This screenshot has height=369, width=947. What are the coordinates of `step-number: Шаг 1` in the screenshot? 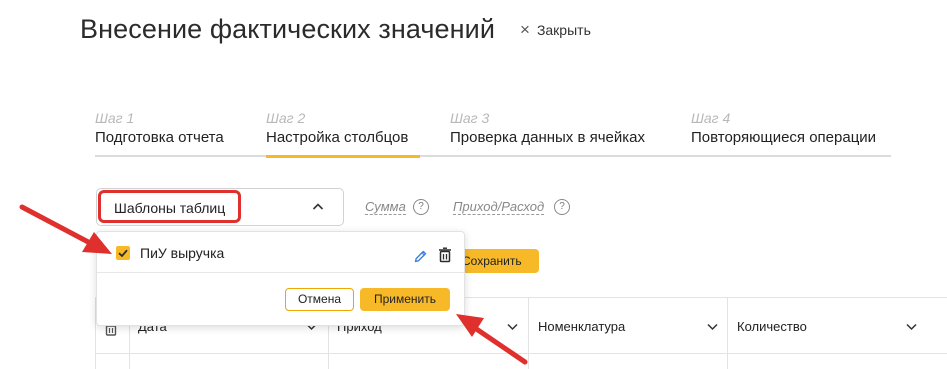 It's located at (115, 118).